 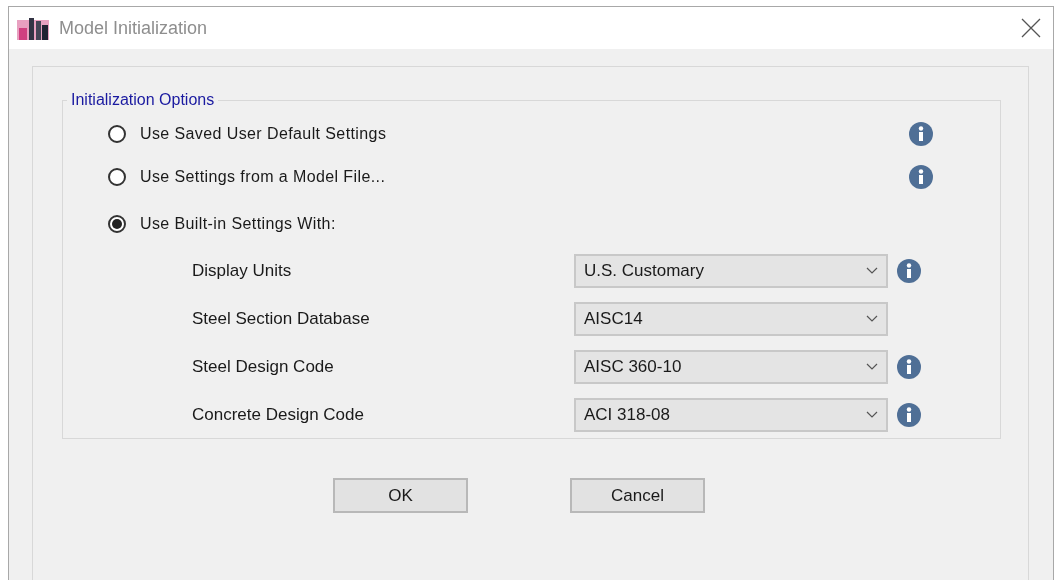 What do you see at coordinates (731, 367) in the screenshot?
I see `dropdown: AISC 360-10` at bounding box center [731, 367].